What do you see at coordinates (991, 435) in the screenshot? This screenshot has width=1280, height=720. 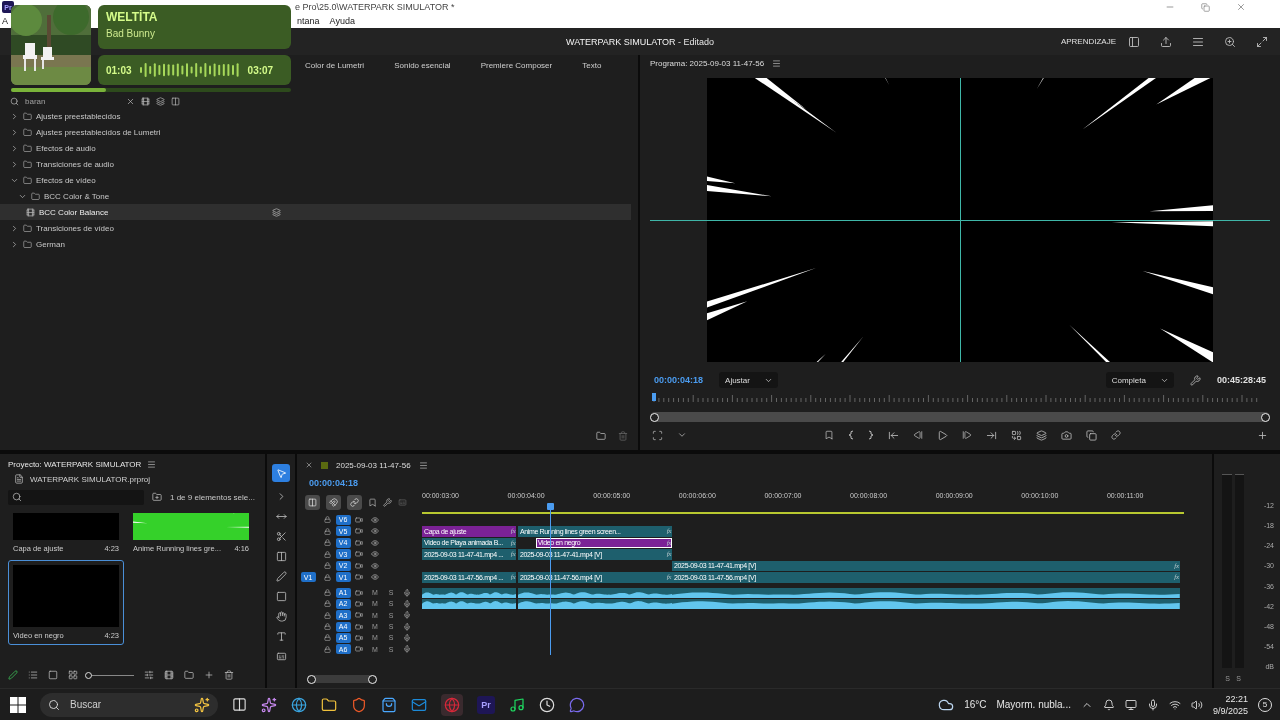 I see `go-to-out-icon` at bounding box center [991, 435].